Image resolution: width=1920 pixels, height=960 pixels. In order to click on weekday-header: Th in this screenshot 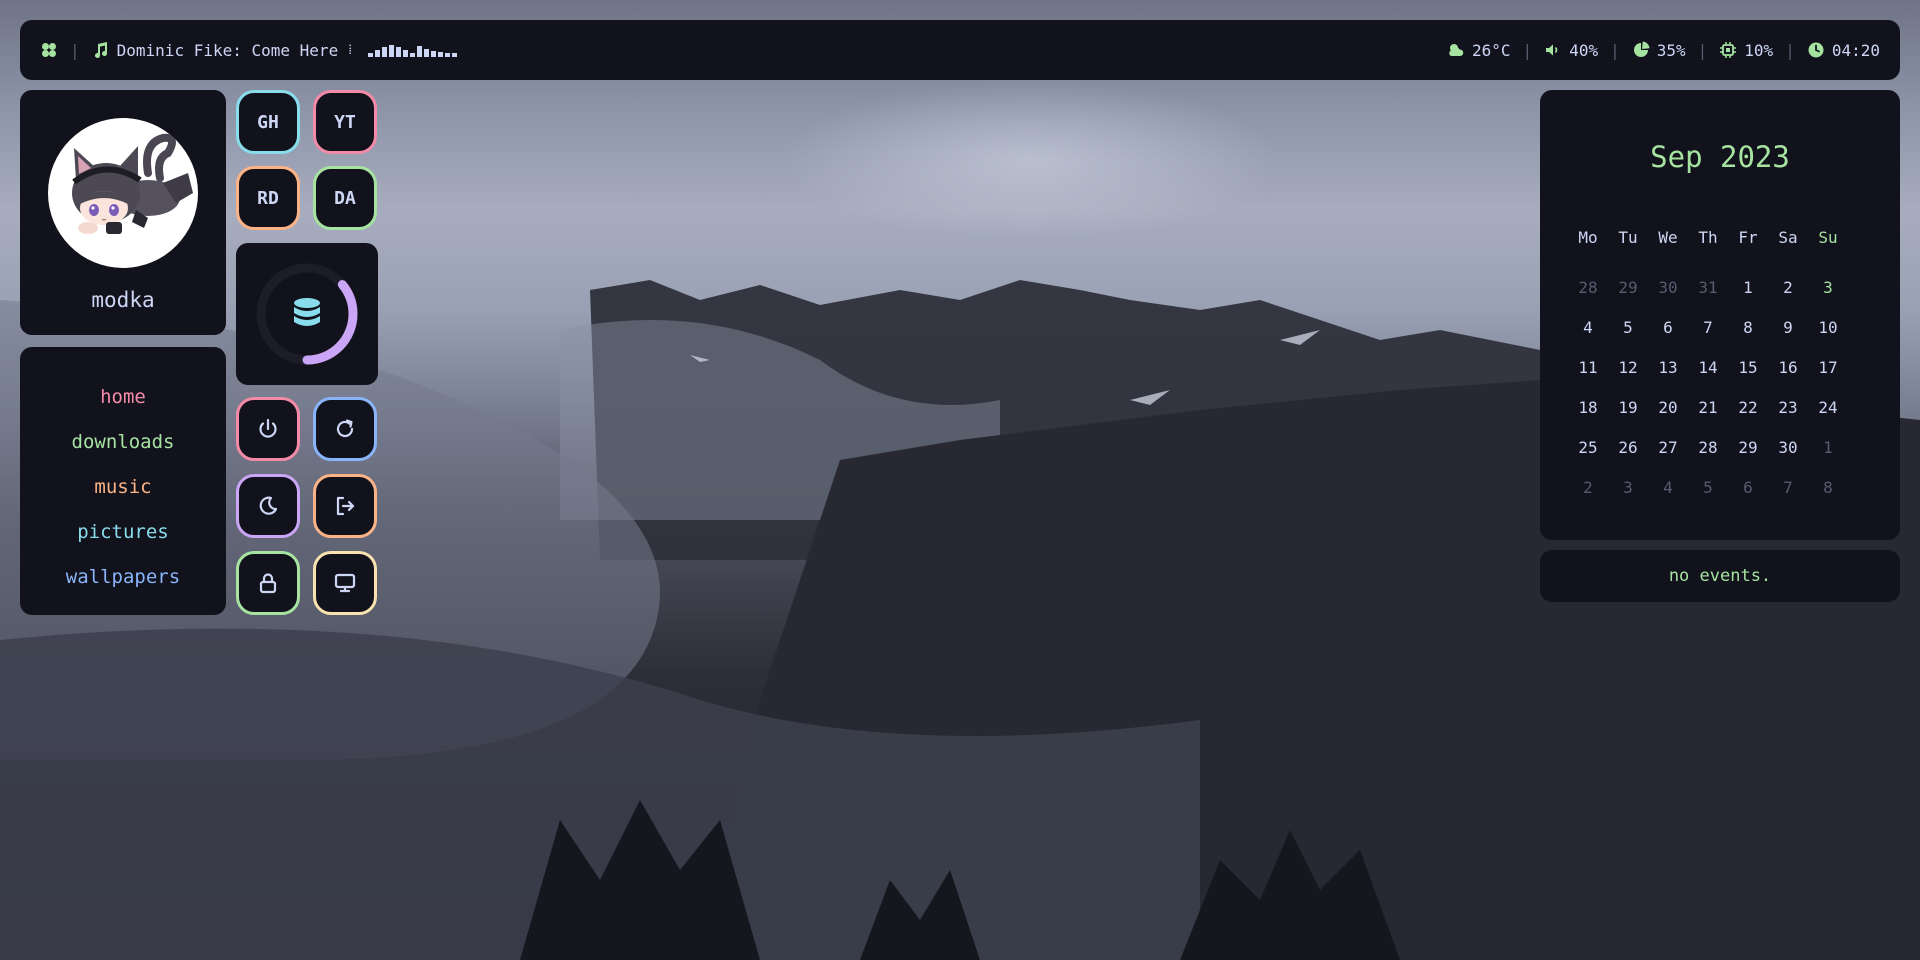, I will do `click(1708, 237)`.